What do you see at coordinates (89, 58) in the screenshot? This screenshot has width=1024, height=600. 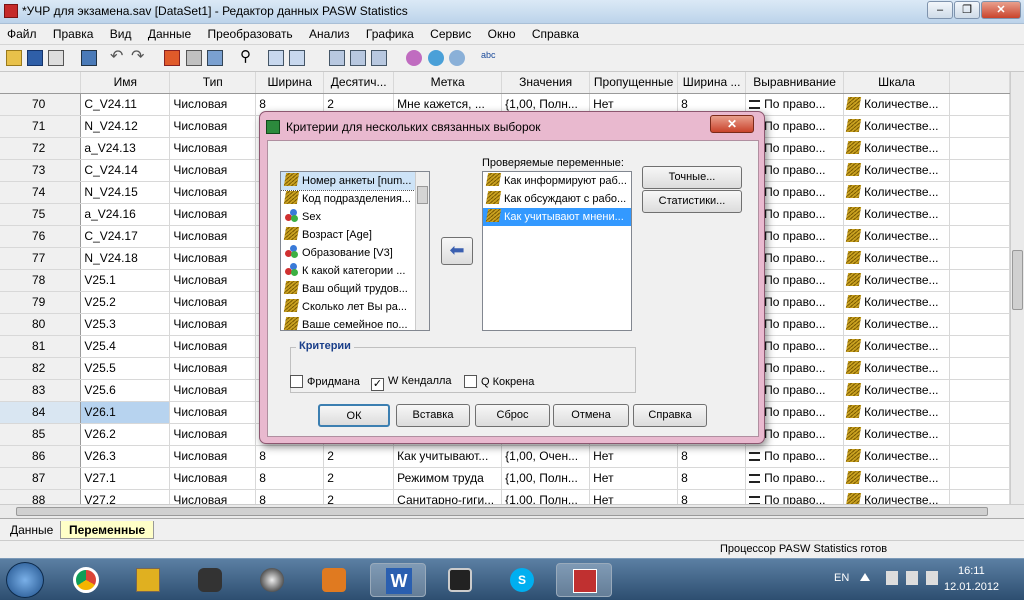 I see `dialog-recall-icon` at bounding box center [89, 58].